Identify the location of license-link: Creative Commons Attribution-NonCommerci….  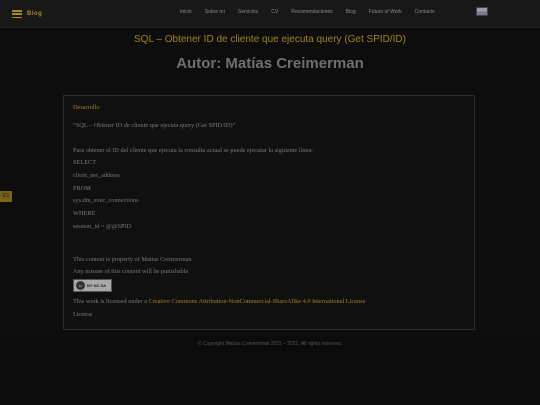
(257, 301).